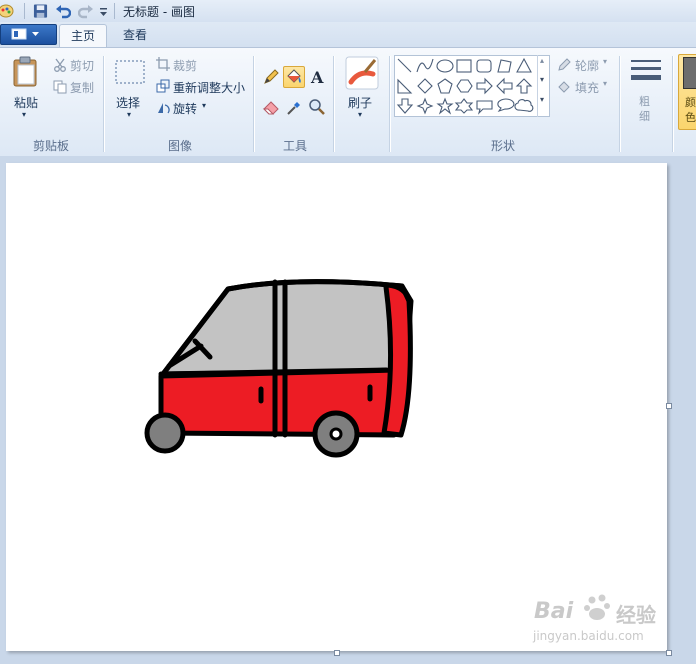 The height and width of the screenshot is (664, 696). I want to click on eraser-tool, so click(271, 107).